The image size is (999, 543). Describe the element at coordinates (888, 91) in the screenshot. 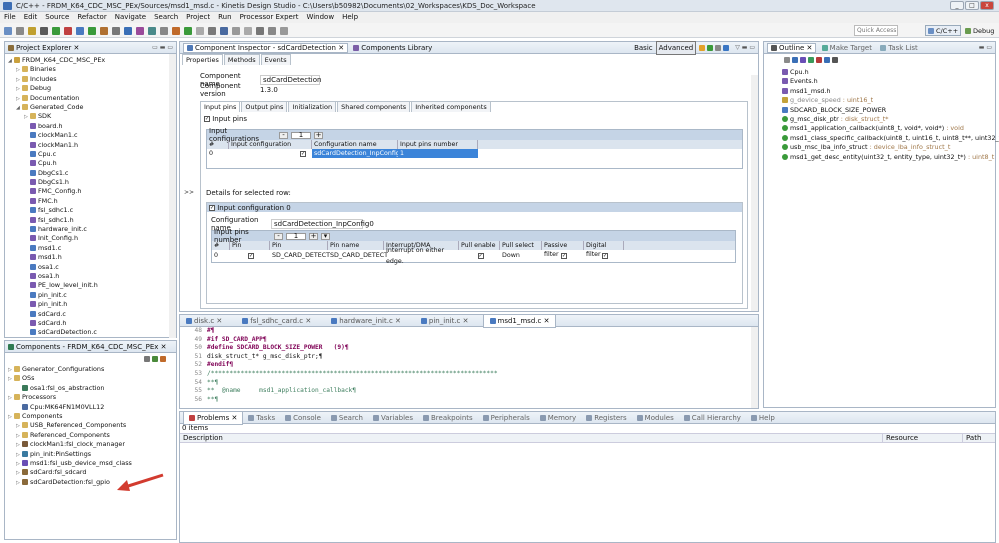

I see `outline-item: msd1_msd.h` at that location.